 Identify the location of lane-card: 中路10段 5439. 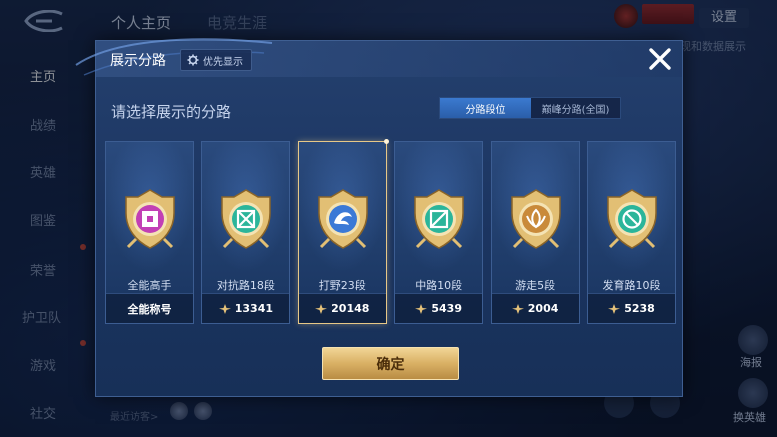
(439, 232).